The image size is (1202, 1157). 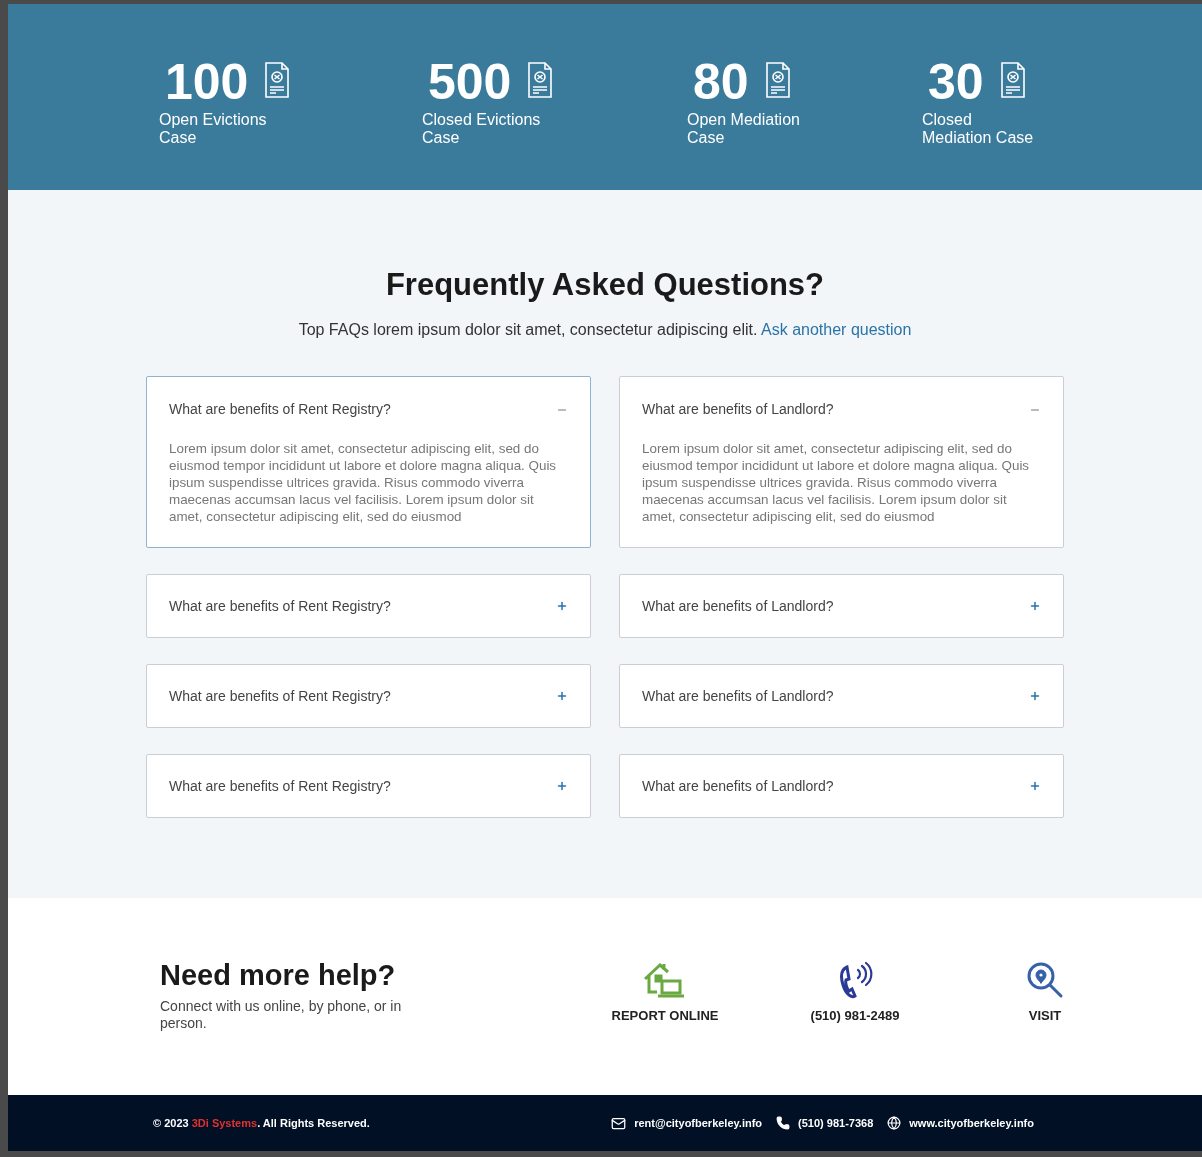 I want to click on ask-question-link: Ask another question, so click(x=836, y=329).